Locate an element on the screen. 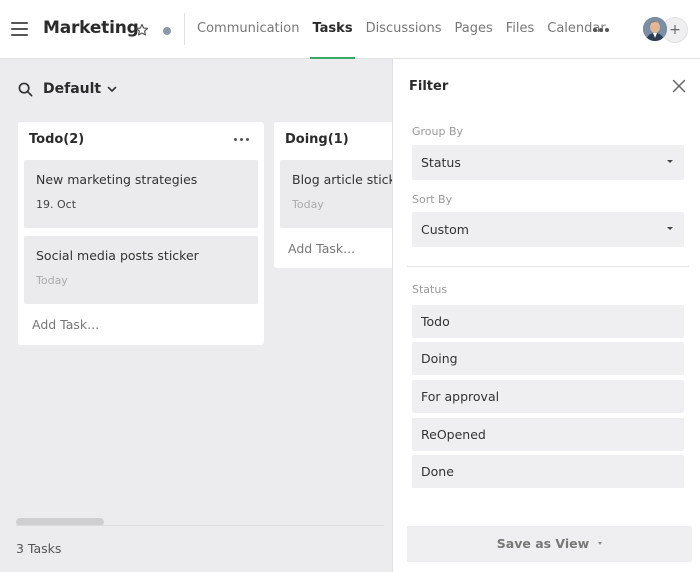 Image resolution: width=700 pixels, height=572 pixels. task-card: New marketing strategies 19. Oct is located at coordinates (141, 194).